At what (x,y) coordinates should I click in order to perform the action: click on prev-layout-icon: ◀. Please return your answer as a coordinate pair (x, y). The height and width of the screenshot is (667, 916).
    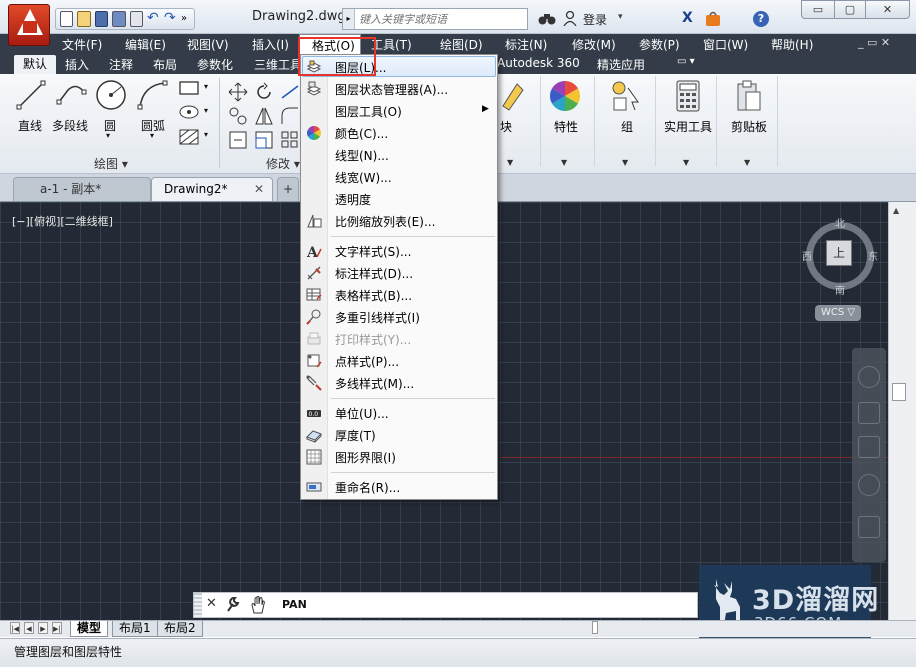
    Looking at the image, I should click on (29, 628).